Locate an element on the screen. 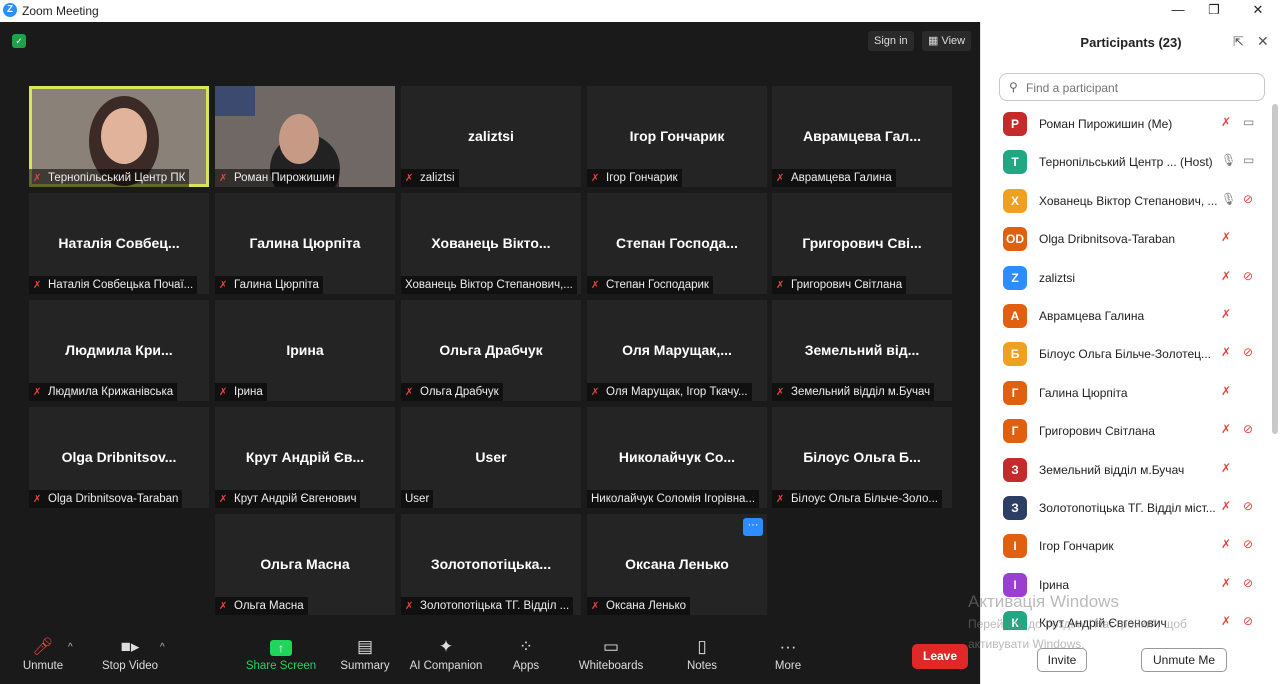 This screenshot has height=684, width=1280. sign-in-button: Sign in is located at coordinates (891, 41).